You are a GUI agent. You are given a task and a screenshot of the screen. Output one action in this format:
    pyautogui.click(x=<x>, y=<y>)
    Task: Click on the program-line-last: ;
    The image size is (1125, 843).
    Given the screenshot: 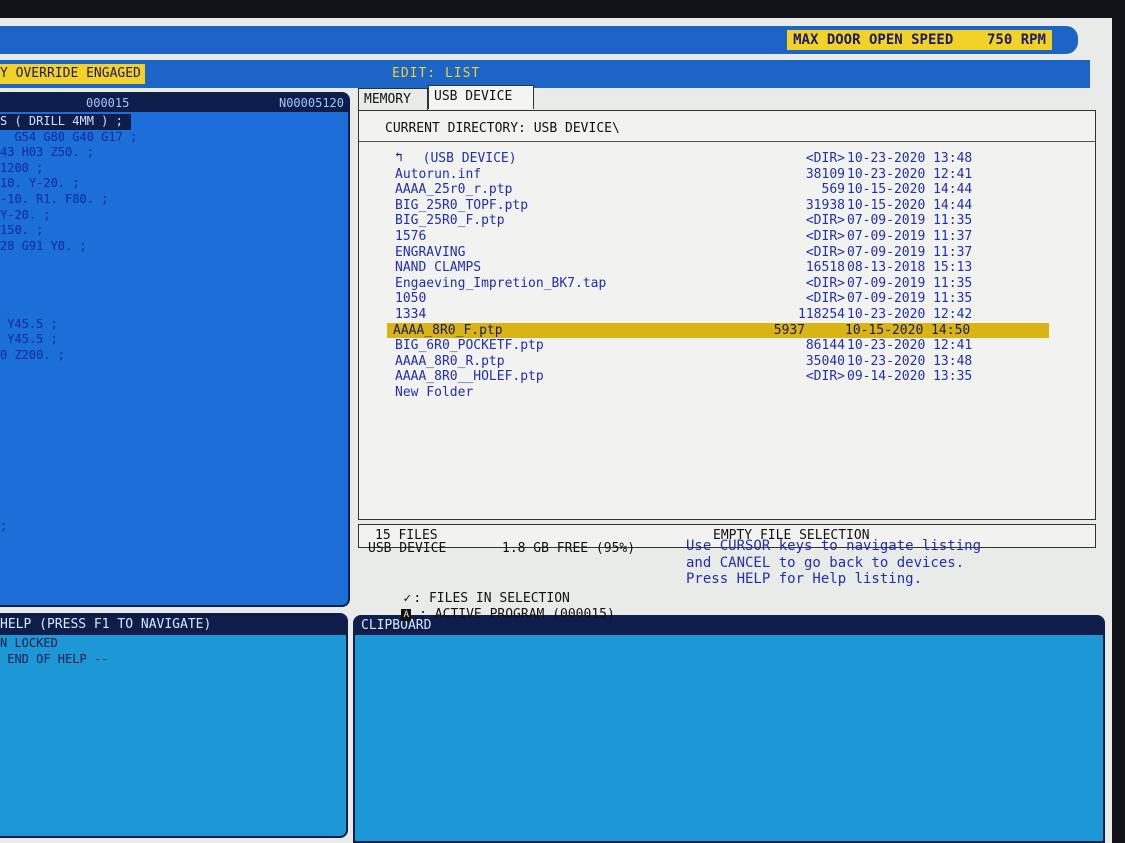 What is the action you would take?
    pyautogui.click(x=4, y=526)
    